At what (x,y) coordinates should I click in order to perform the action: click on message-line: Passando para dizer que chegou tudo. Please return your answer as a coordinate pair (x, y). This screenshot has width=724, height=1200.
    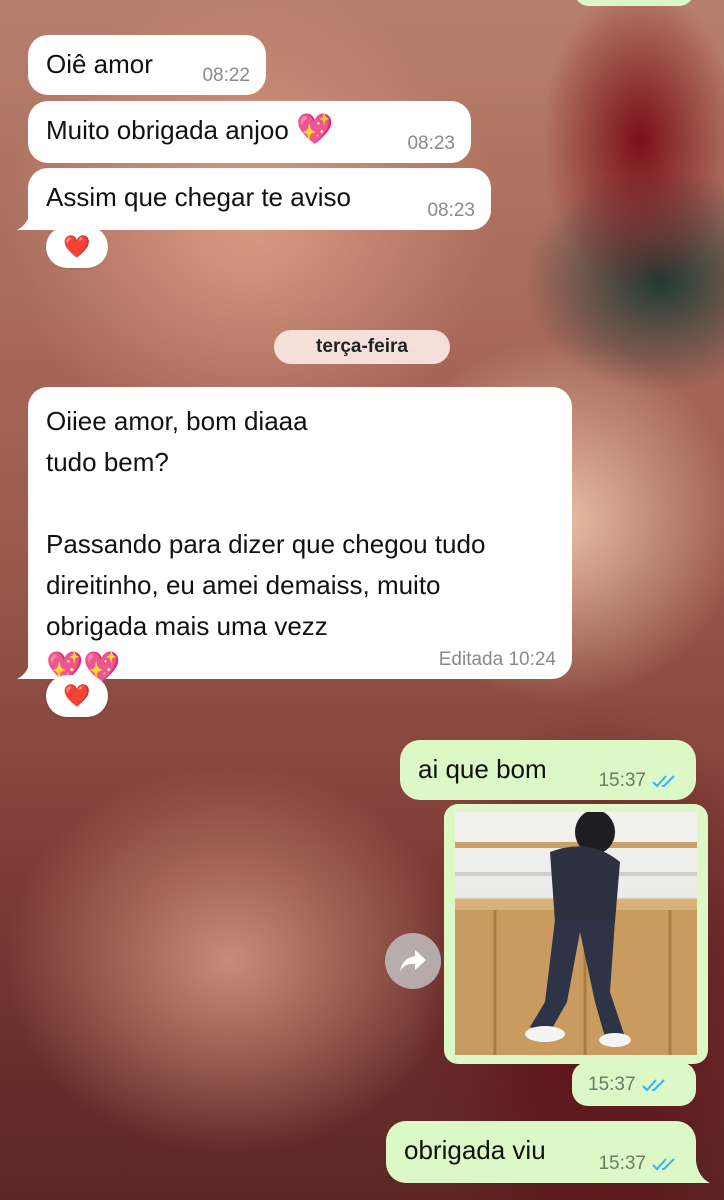
    Looking at the image, I should click on (266, 544).